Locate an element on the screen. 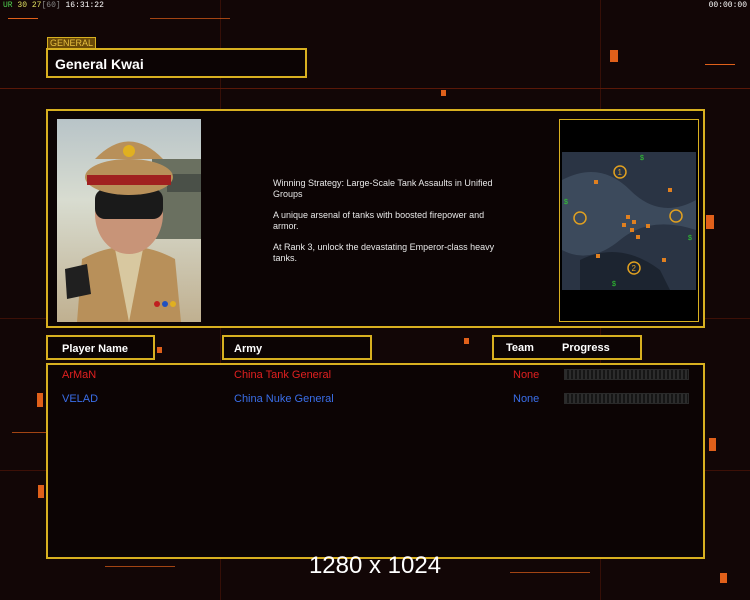 The image size is (750, 600). column-header-player: Player Name is located at coordinates (100, 347).